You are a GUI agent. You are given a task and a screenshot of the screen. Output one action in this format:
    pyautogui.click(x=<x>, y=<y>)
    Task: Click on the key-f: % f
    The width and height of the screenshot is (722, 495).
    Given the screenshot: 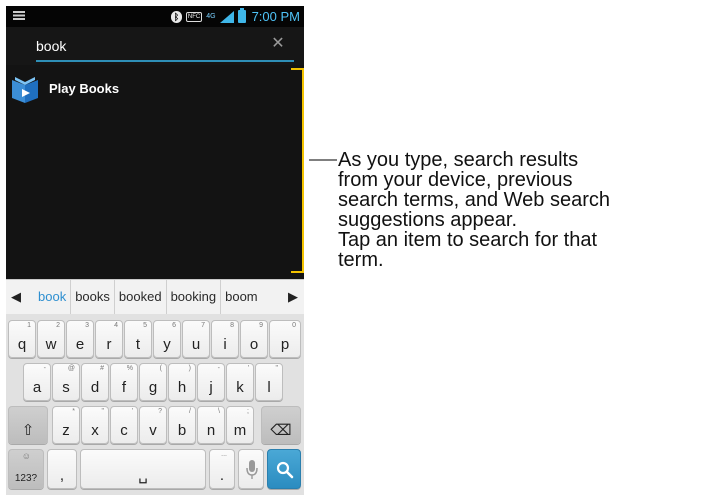 What is the action you would take?
    pyautogui.click(x=124, y=382)
    